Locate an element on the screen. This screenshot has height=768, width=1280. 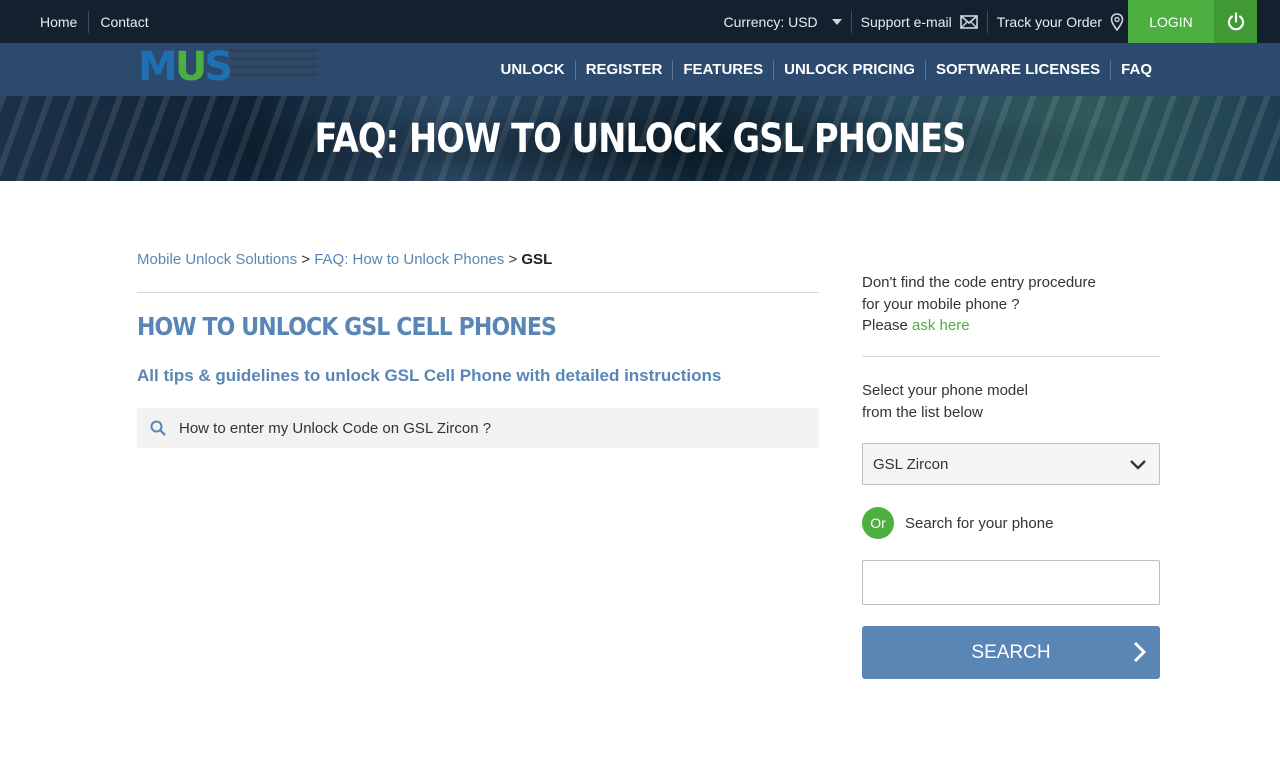
breadcrumb-faq-link: FAQ: How to Unlock Phones is located at coordinates (409, 259).